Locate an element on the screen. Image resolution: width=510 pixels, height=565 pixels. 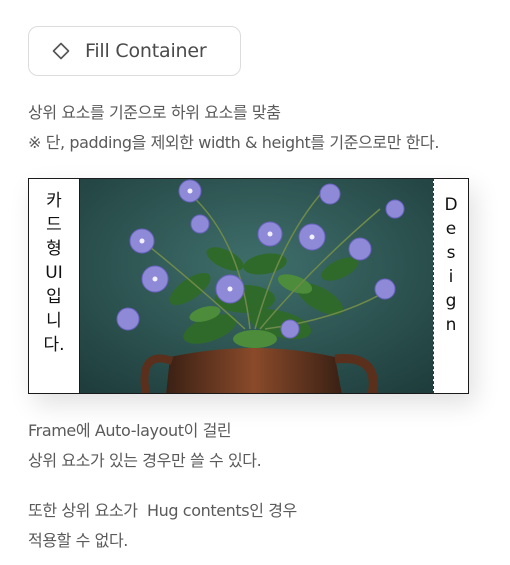
right-char: g is located at coordinates (451, 301).